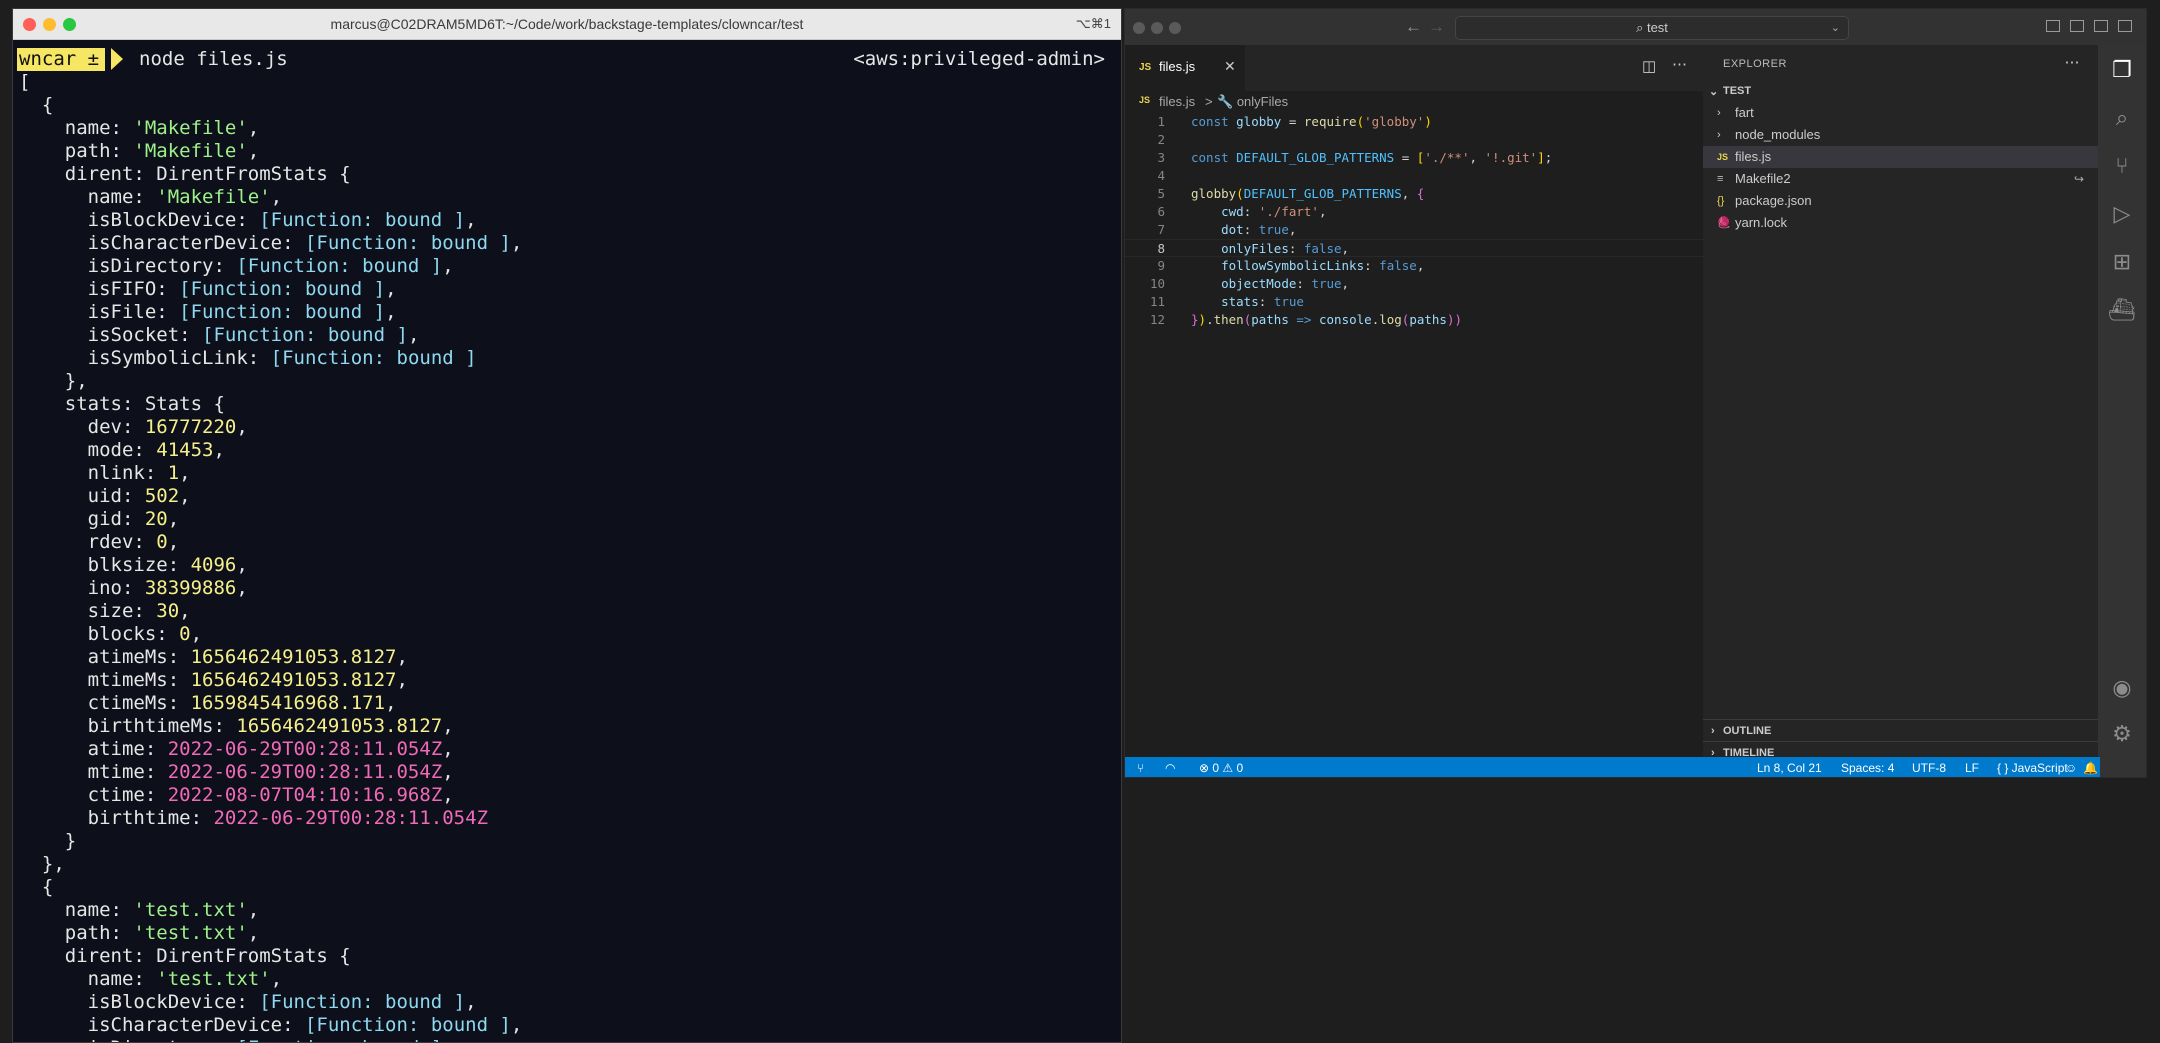 Image resolution: width=2160 pixels, height=1043 pixels. Describe the element at coordinates (1901, 91) in the screenshot. I see `workspace-folder: ⌄ TEST` at that location.